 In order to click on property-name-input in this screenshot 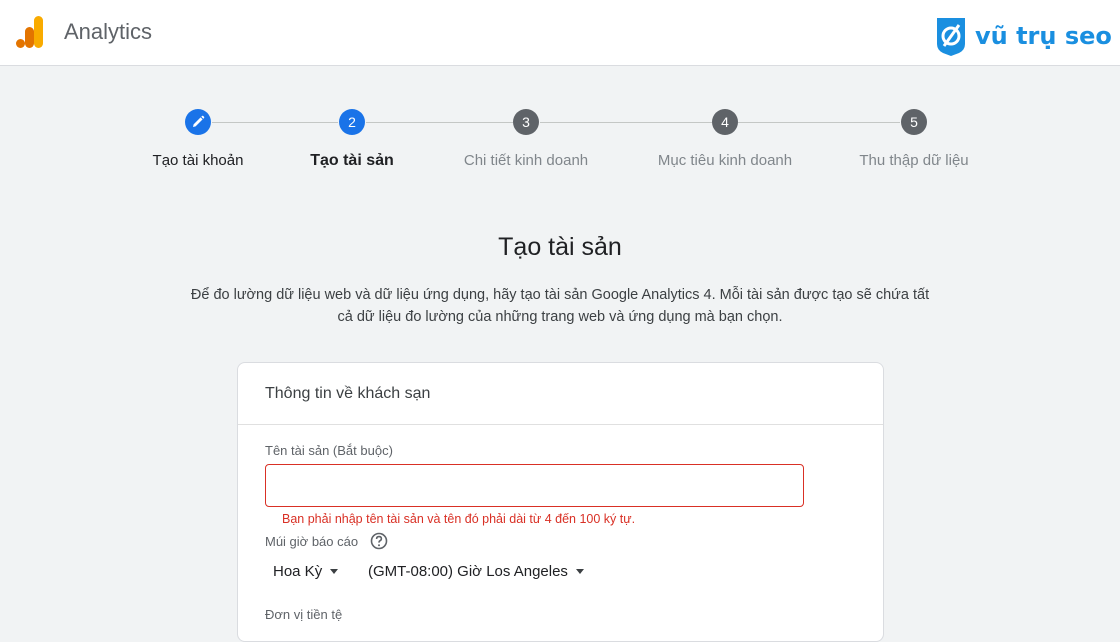, I will do `click(534, 485)`.